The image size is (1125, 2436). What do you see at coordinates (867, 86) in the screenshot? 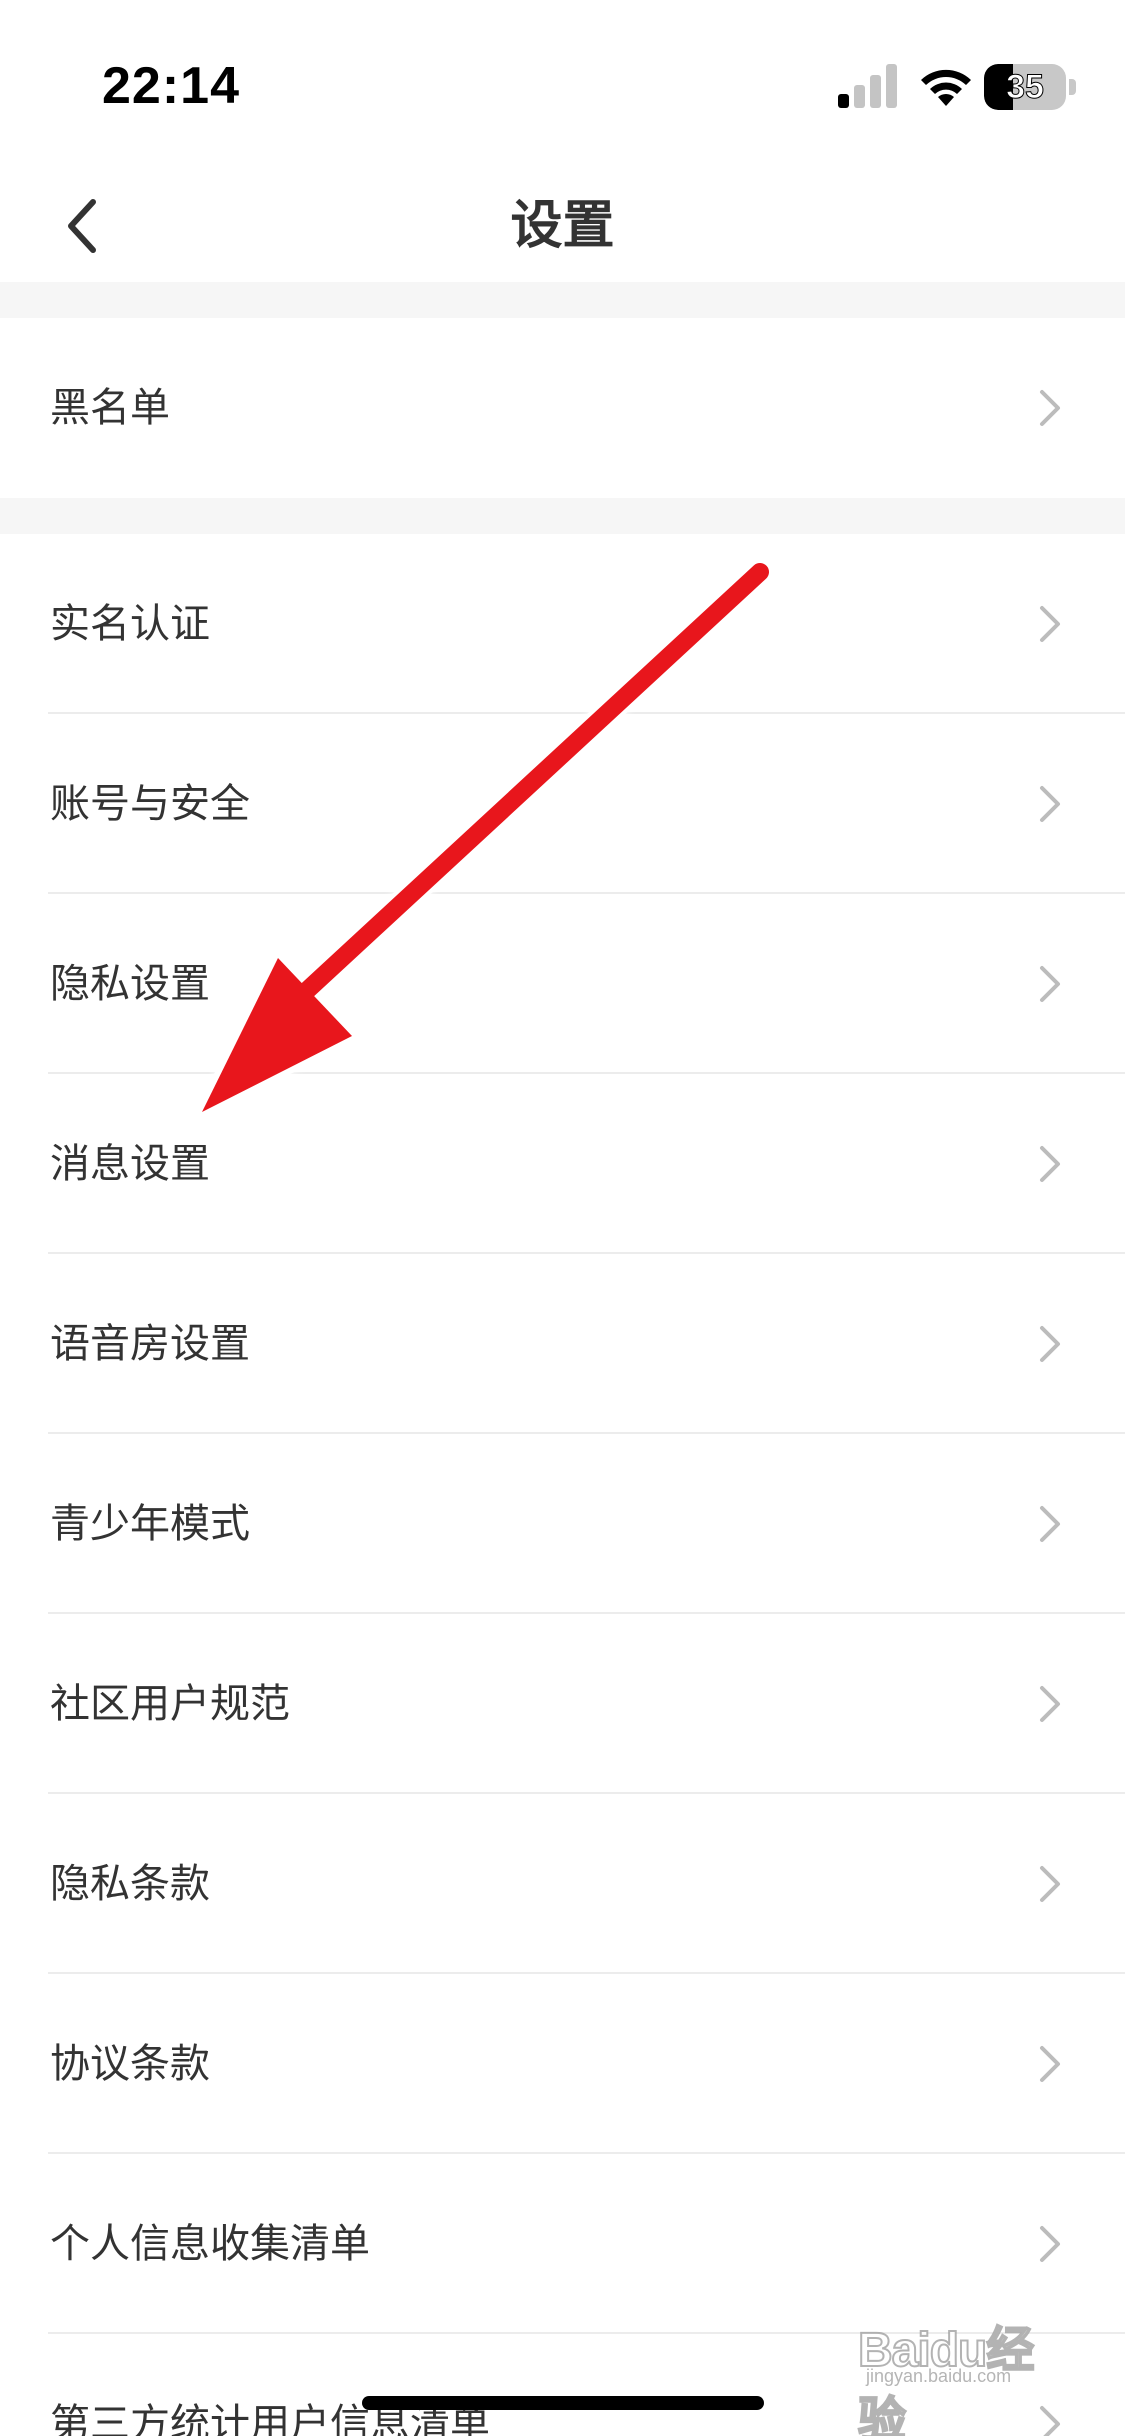
I see `cellular-signal-icon` at bounding box center [867, 86].